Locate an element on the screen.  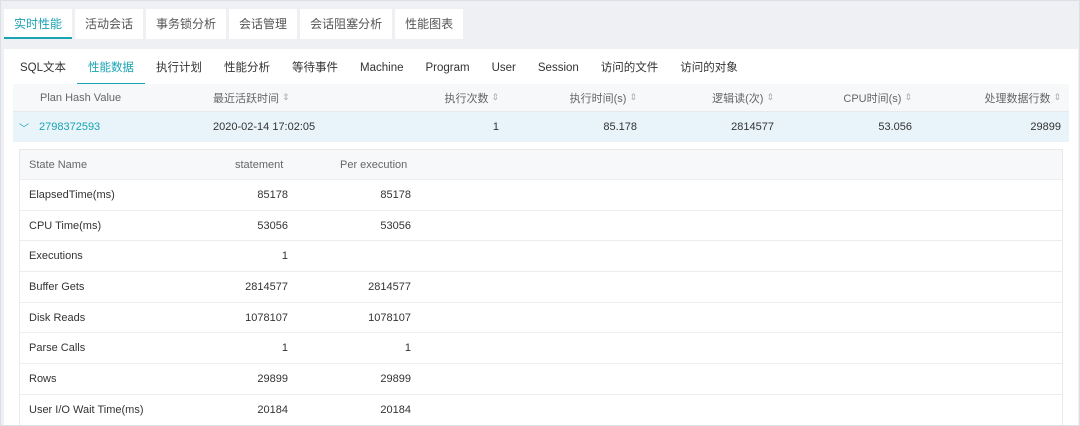
subtab-execution-plan: 执行计划 is located at coordinates (179, 73).